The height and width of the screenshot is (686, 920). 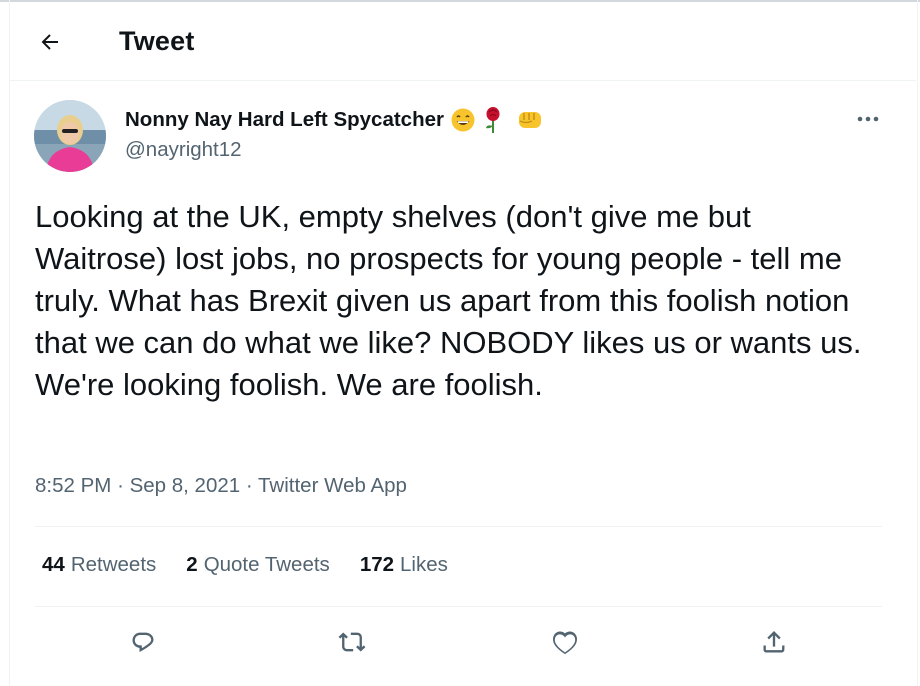 I want to click on retweet-button, so click(x=352, y=642).